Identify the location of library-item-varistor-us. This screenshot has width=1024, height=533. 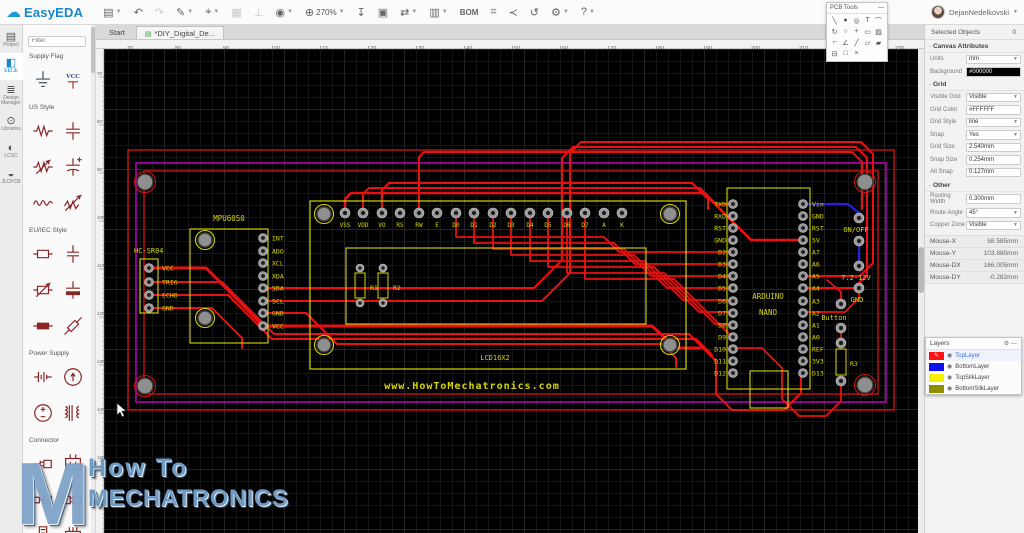
(73, 203).